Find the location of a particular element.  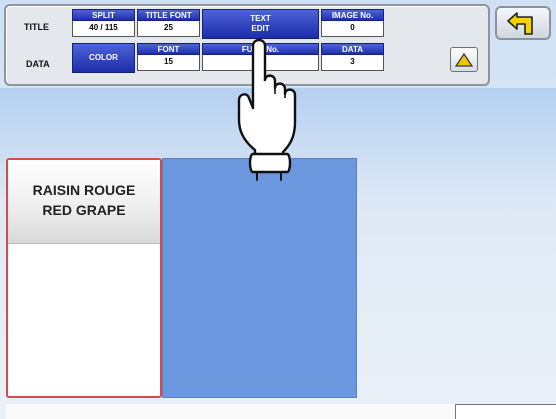

title-font-value: 25 is located at coordinates (168, 29).